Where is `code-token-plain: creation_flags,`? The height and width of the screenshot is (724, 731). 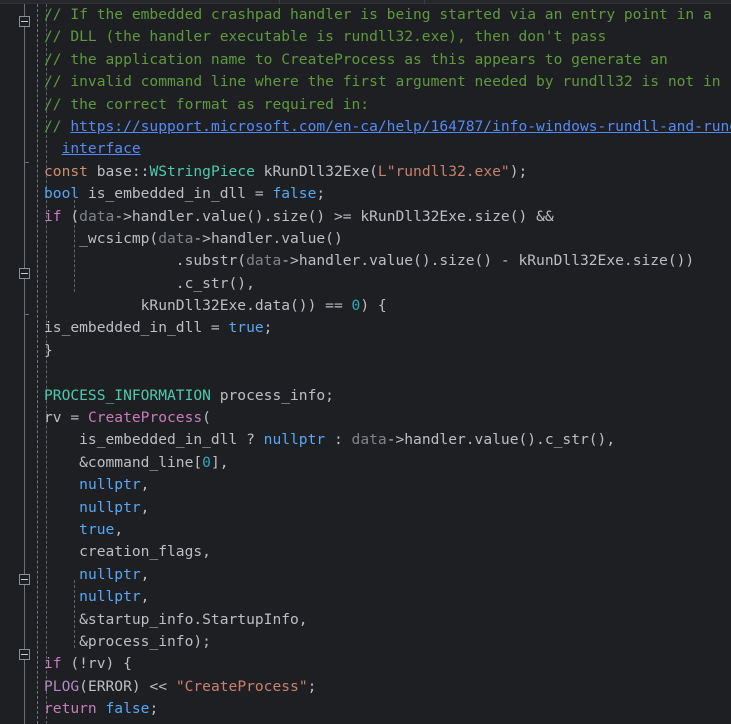
code-token-plain: creation_flags, is located at coordinates (127, 552).